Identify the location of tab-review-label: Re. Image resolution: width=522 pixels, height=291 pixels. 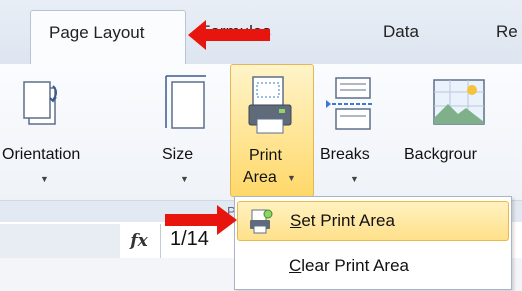
(507, 31).